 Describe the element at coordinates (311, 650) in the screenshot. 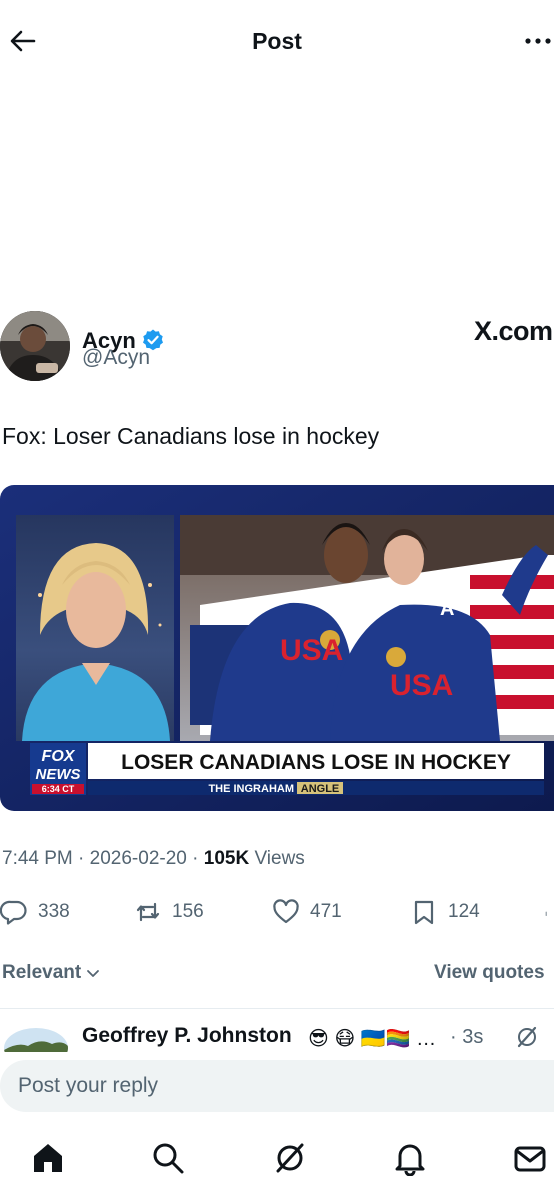

I see `jersey-text-left: USA` at that location.